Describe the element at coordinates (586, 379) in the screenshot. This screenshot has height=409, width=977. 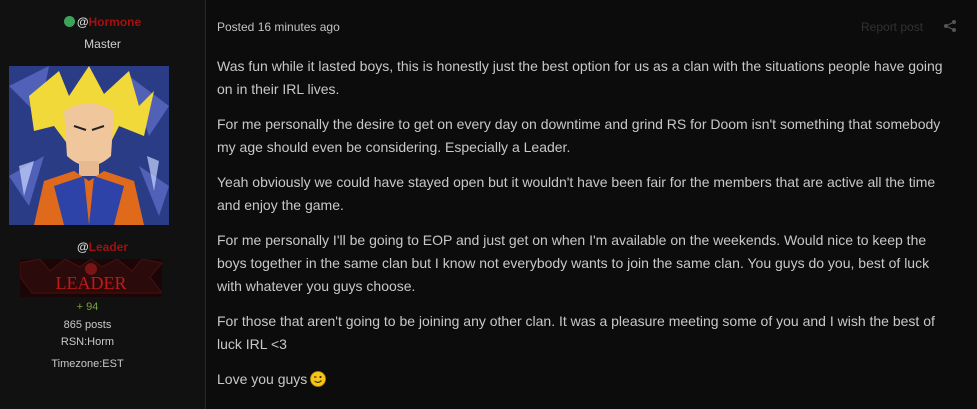
I see `post-paragraph-last: Love you guys` at that location.